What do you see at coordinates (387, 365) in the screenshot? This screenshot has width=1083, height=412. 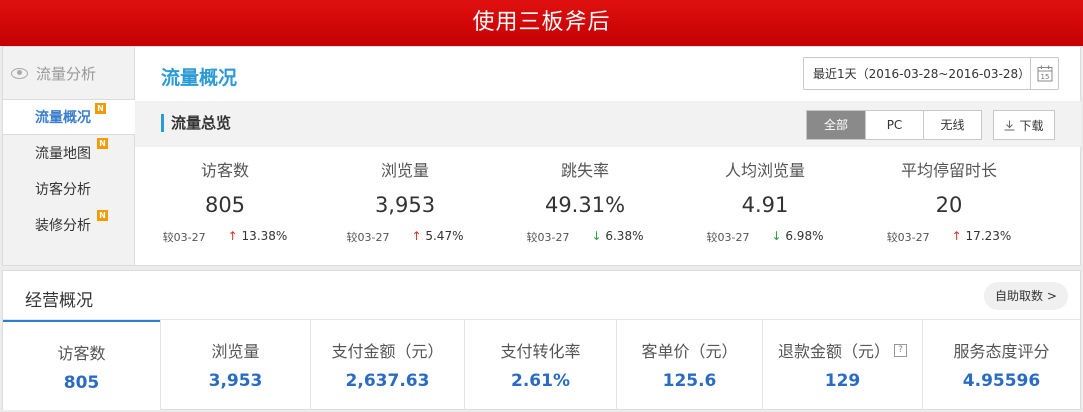 I see `business-cell-payment-amount: 支付金额（元） 2,637.63` at bounding box center [387, 365].